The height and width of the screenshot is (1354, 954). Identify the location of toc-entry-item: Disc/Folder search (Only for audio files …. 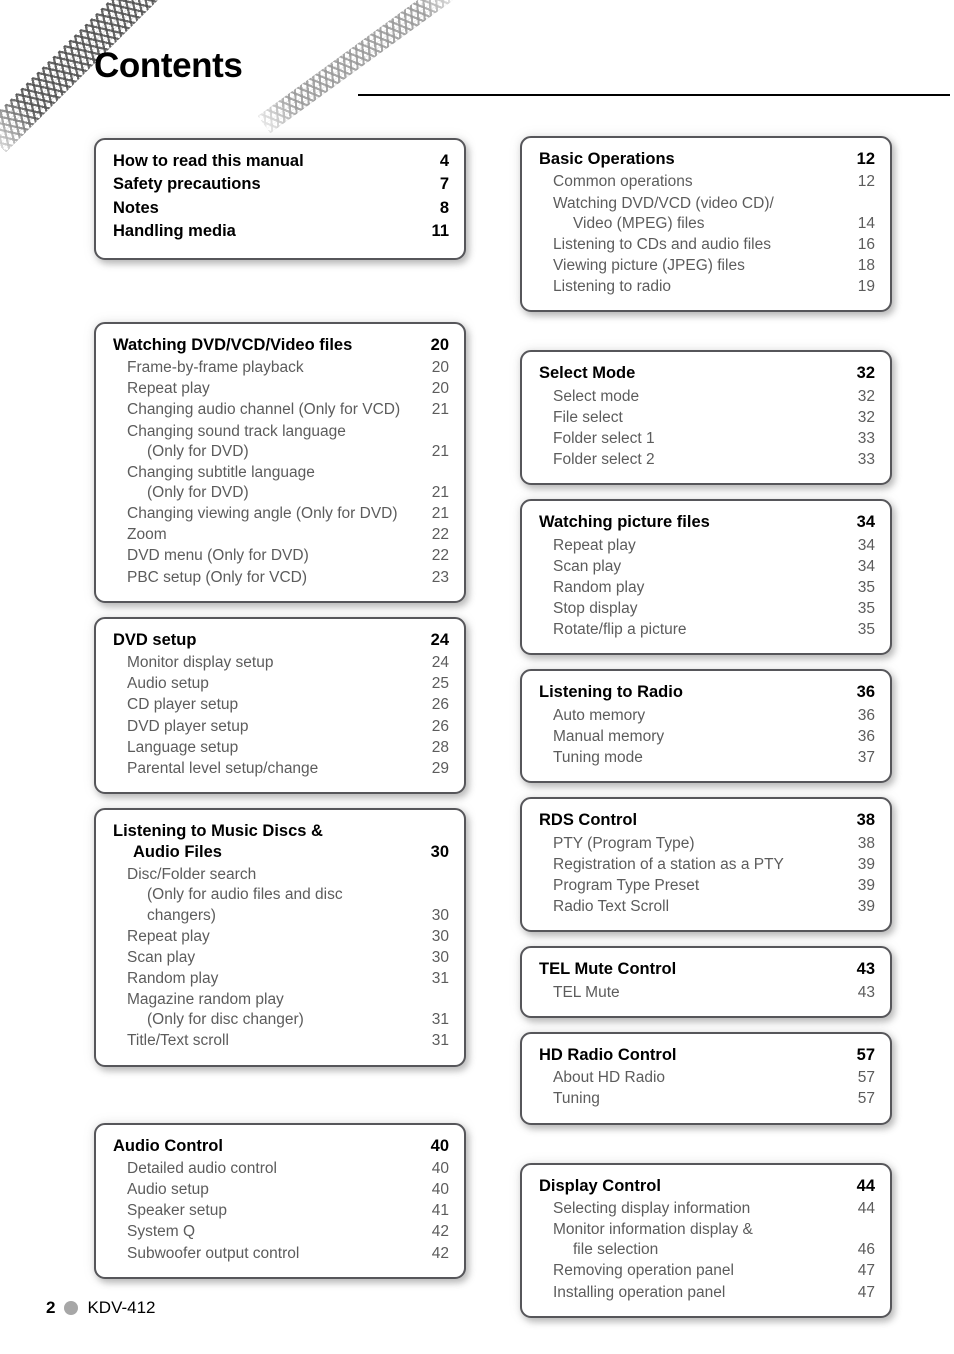
(281, 895).